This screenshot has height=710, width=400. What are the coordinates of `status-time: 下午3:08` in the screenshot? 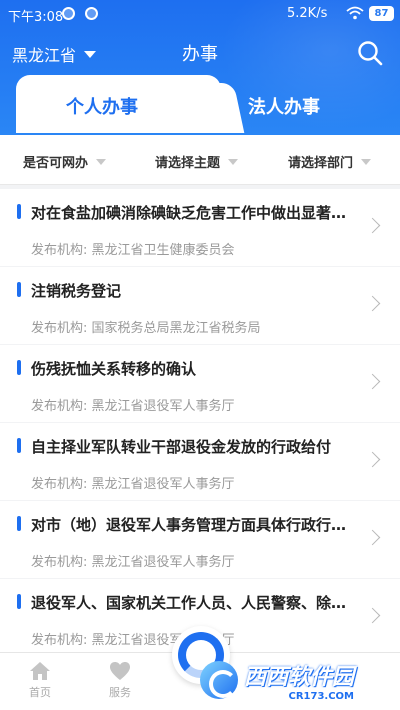 It's located at (36, 17).